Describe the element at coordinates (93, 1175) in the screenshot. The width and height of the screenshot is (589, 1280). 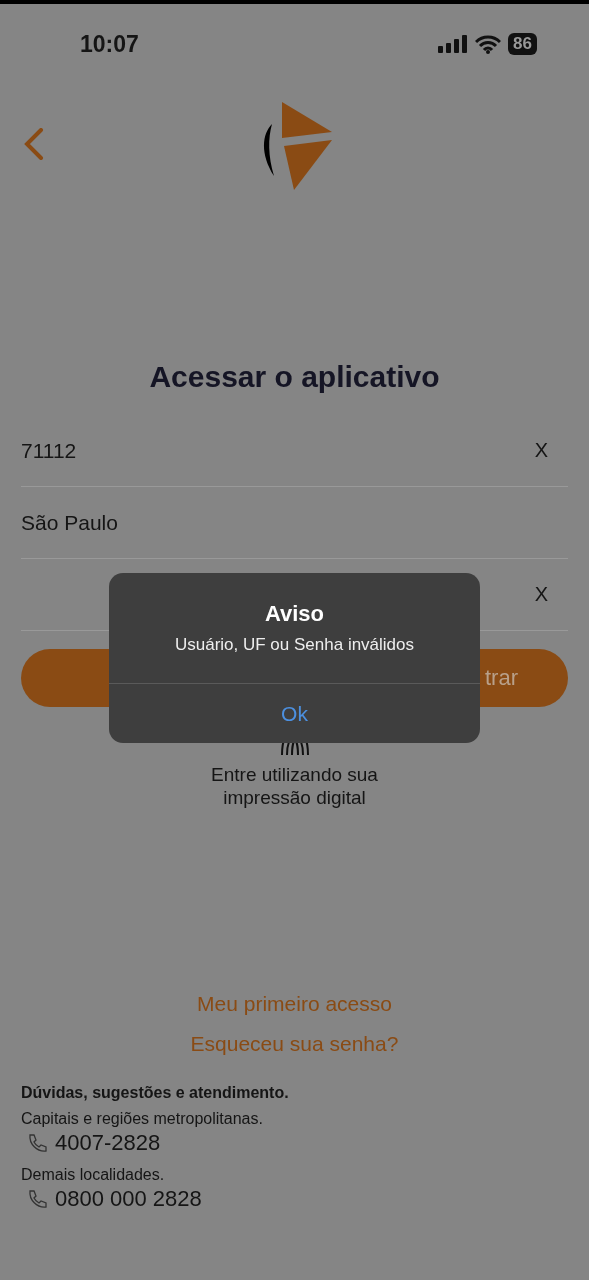
I see `region-label: Demais localidades.` at that location.